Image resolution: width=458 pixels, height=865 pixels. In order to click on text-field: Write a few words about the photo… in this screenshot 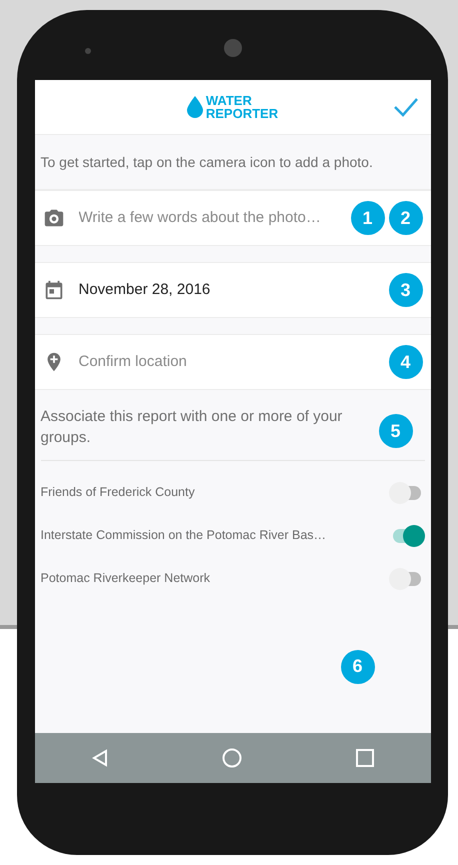, I will do `click(198, 218)`.